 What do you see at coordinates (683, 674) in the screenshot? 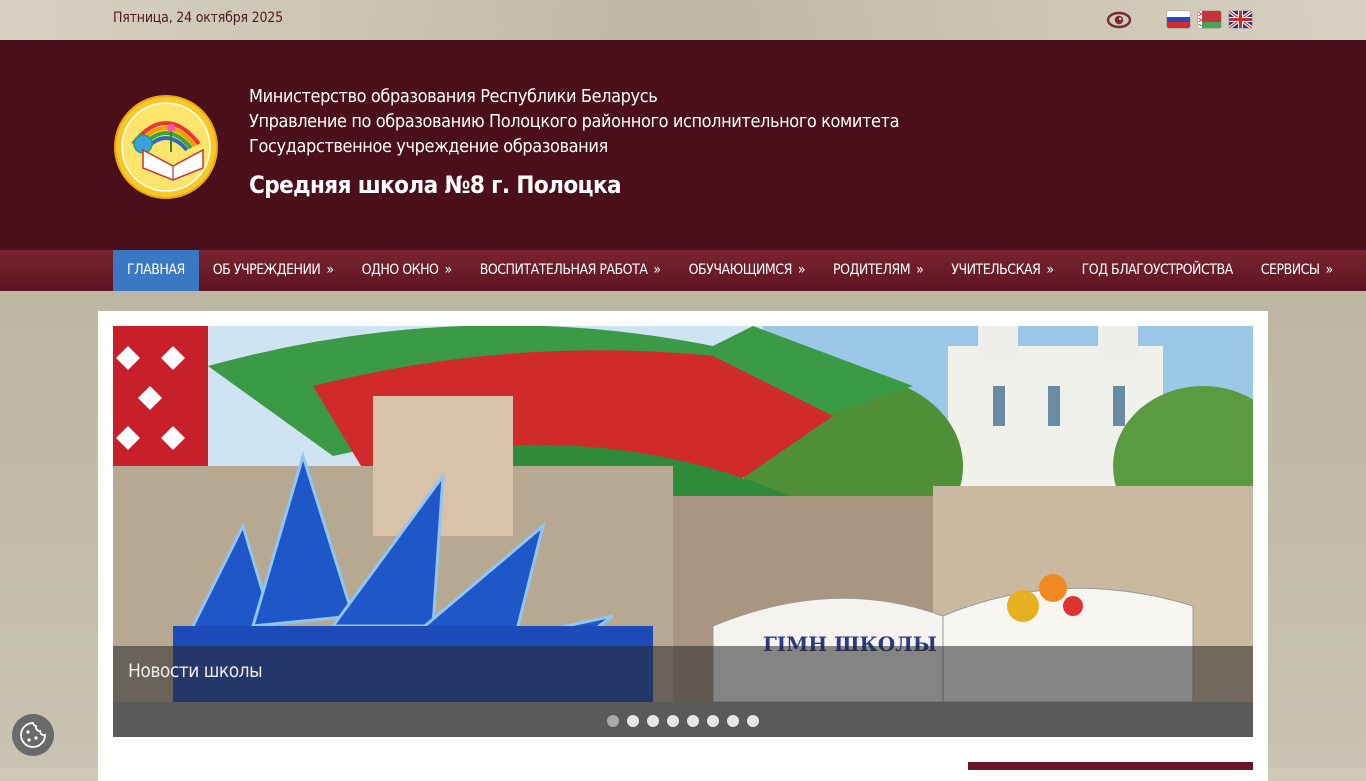
I see `slide-caption-bar: Новости школы` at bounding box center [683, 674].